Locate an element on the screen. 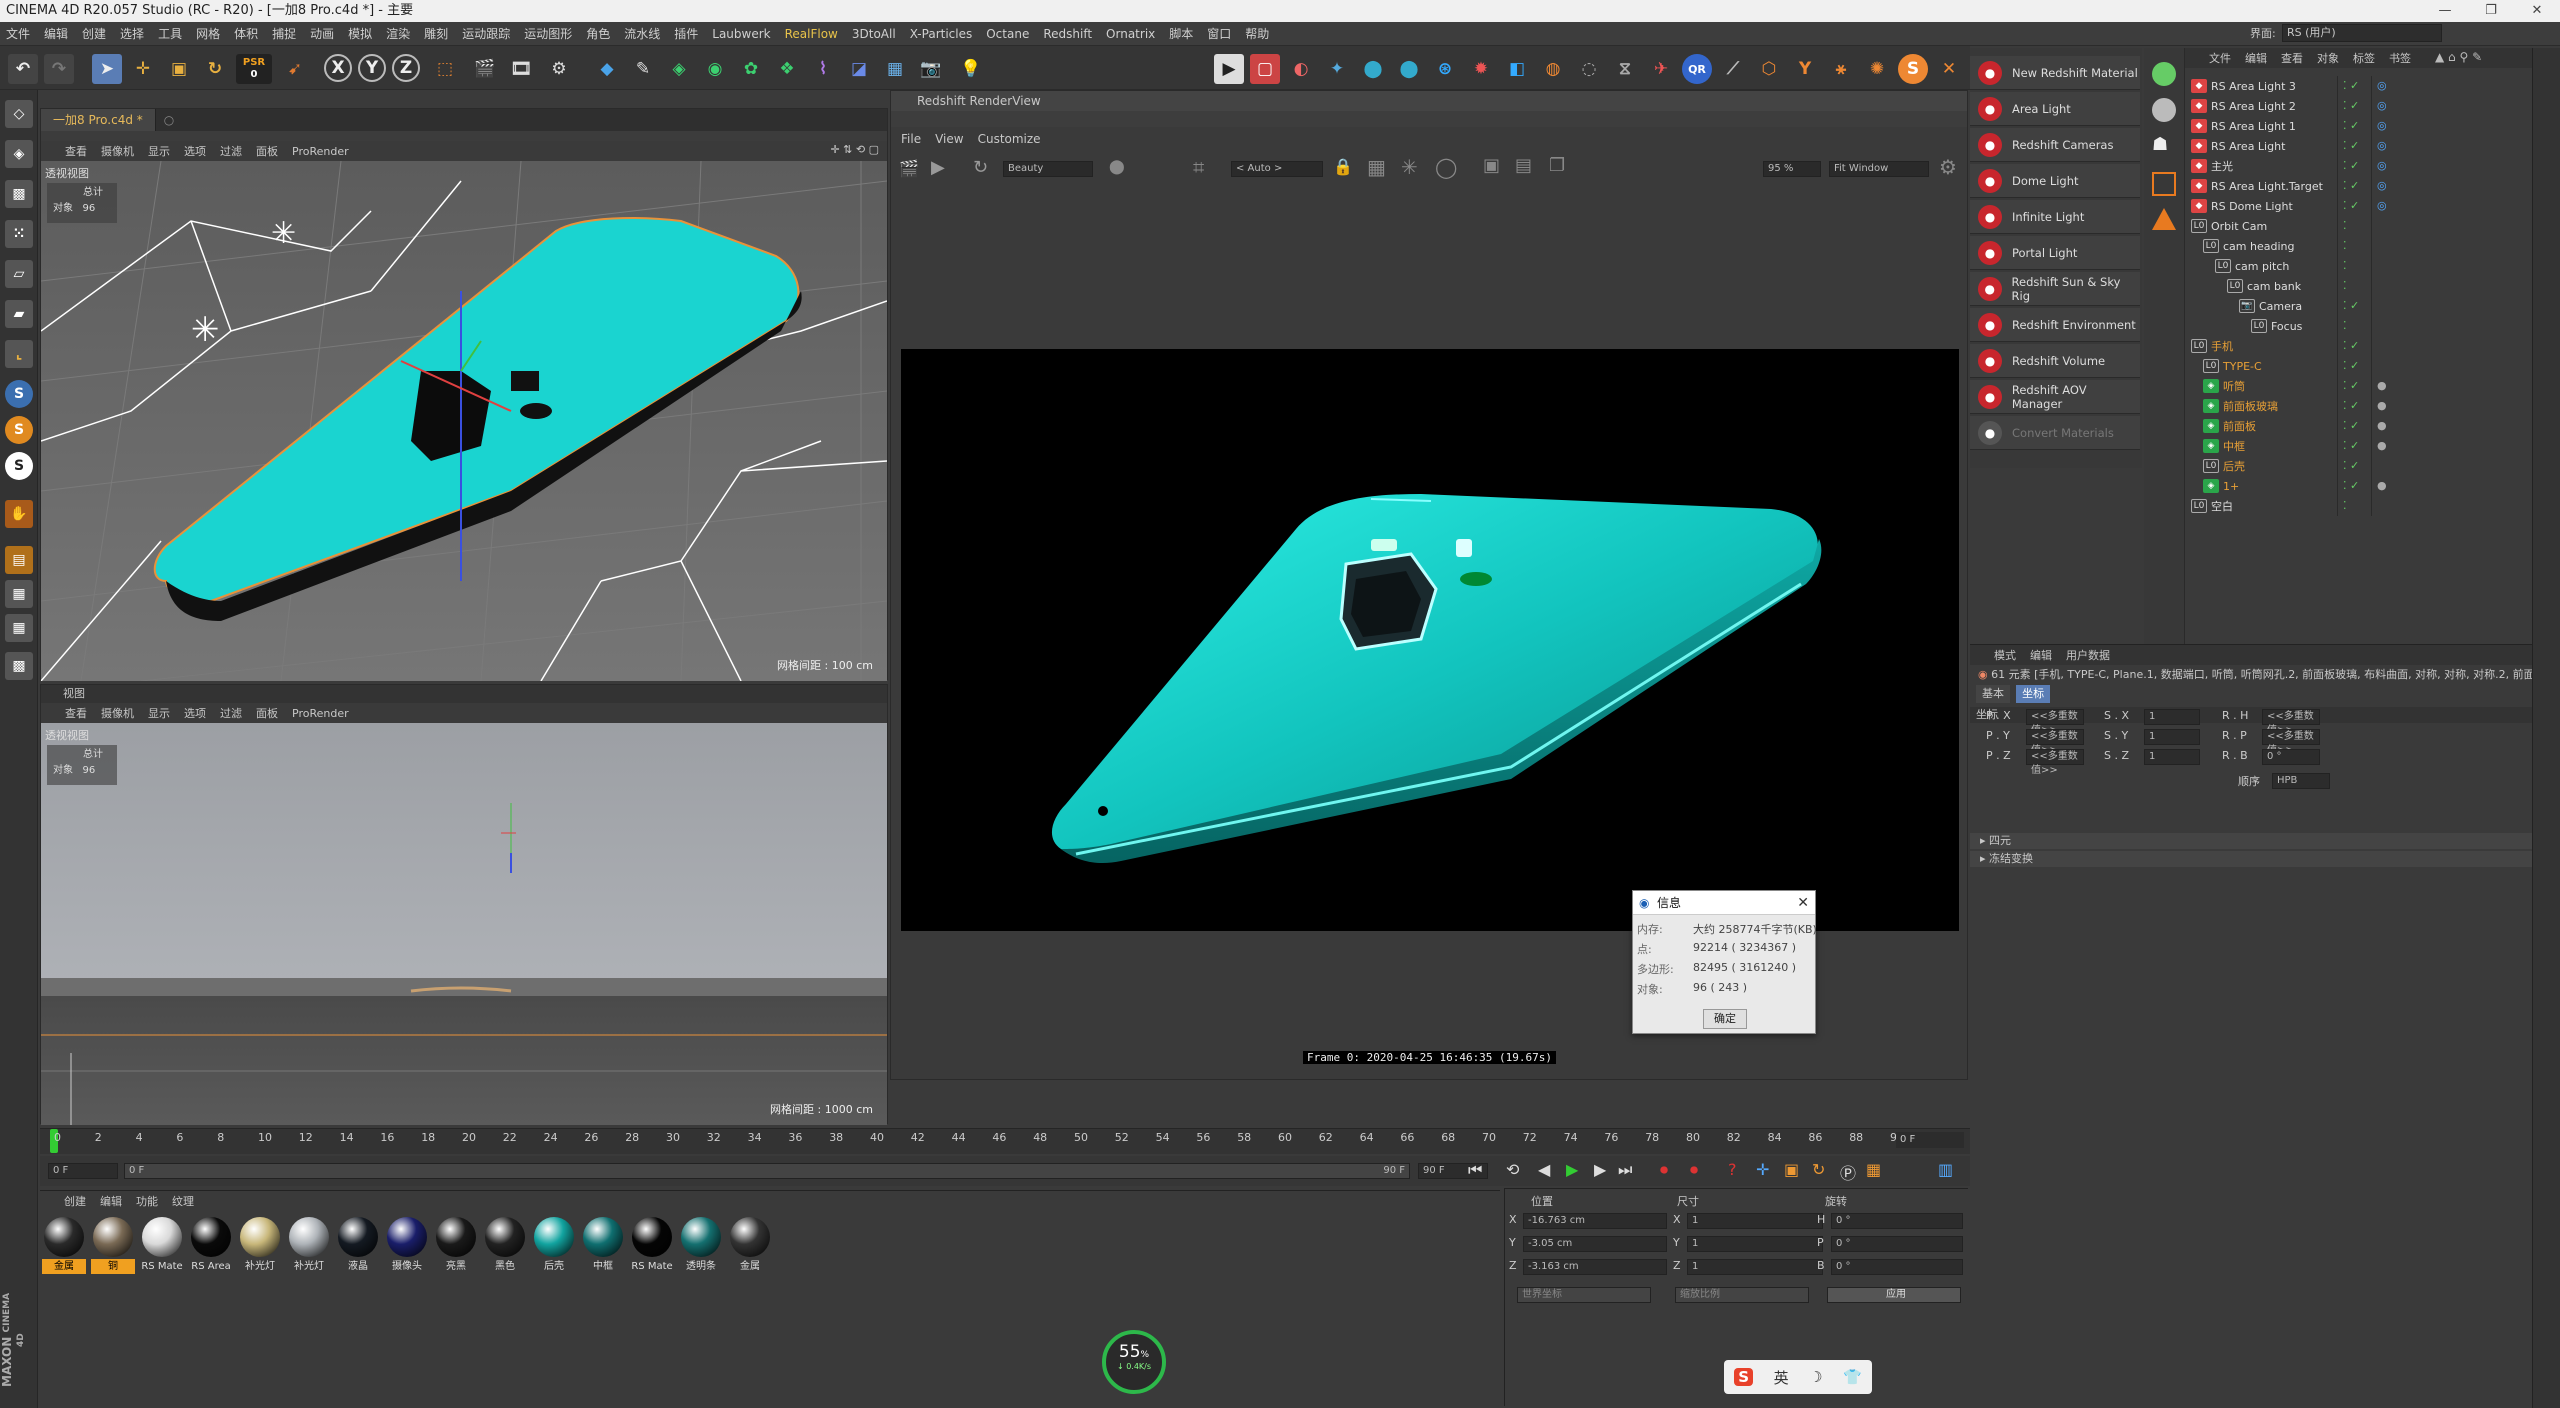 The width and height of the screenshot is (2560, 1408). plugin-icon-9: ✈ is located at coordinates (1661, 69).